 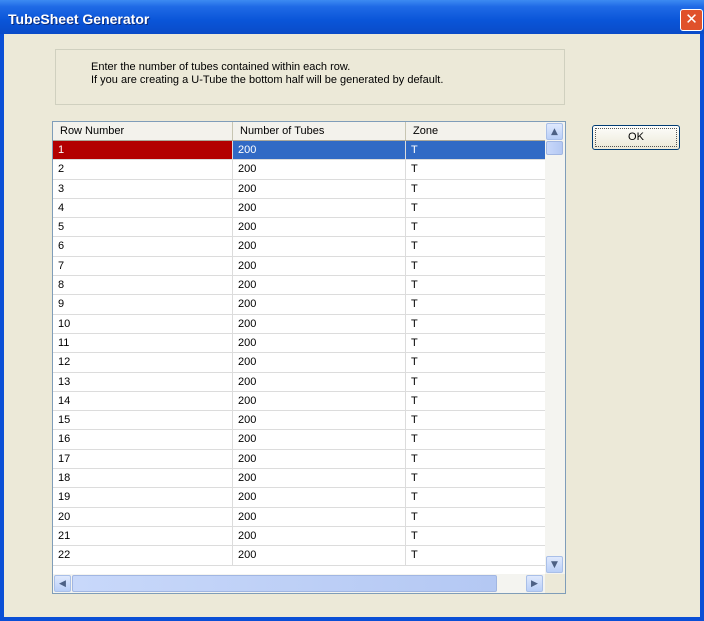 What do you see at coordinates (143, 246) in the screenshot?
I see `row-number-cell: 6` at bounding box center [143, 246].